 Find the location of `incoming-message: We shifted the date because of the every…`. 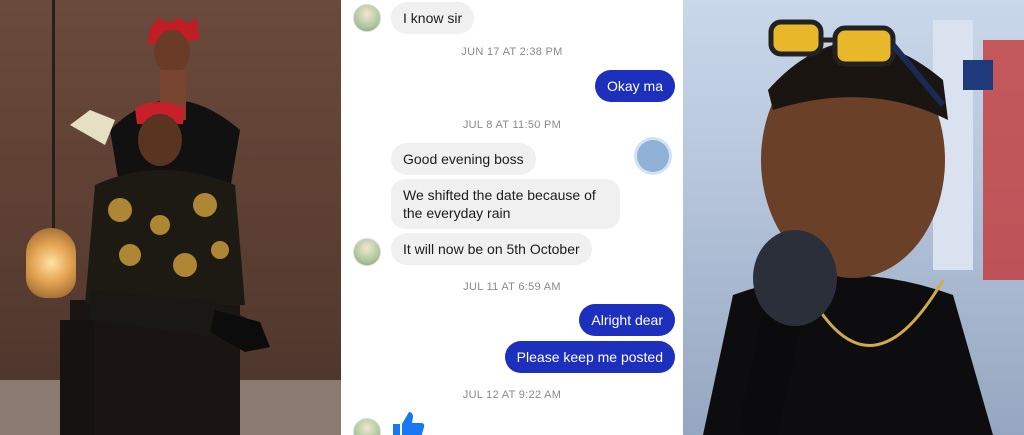

incoming-message: We shifted the date because of the every… is located at coordinates (505, 204).